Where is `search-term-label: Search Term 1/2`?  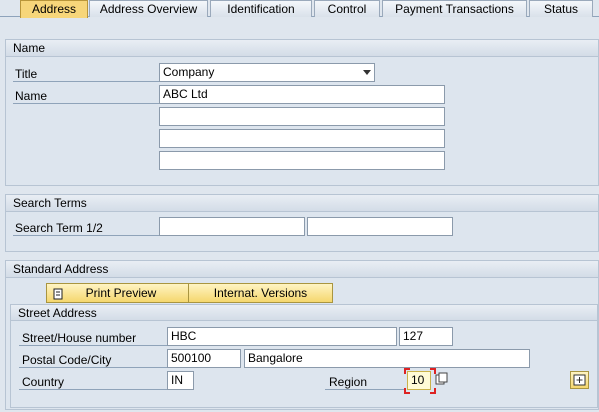
search-term-label: Search Term 1/2 is located at coordinates (59, 228).